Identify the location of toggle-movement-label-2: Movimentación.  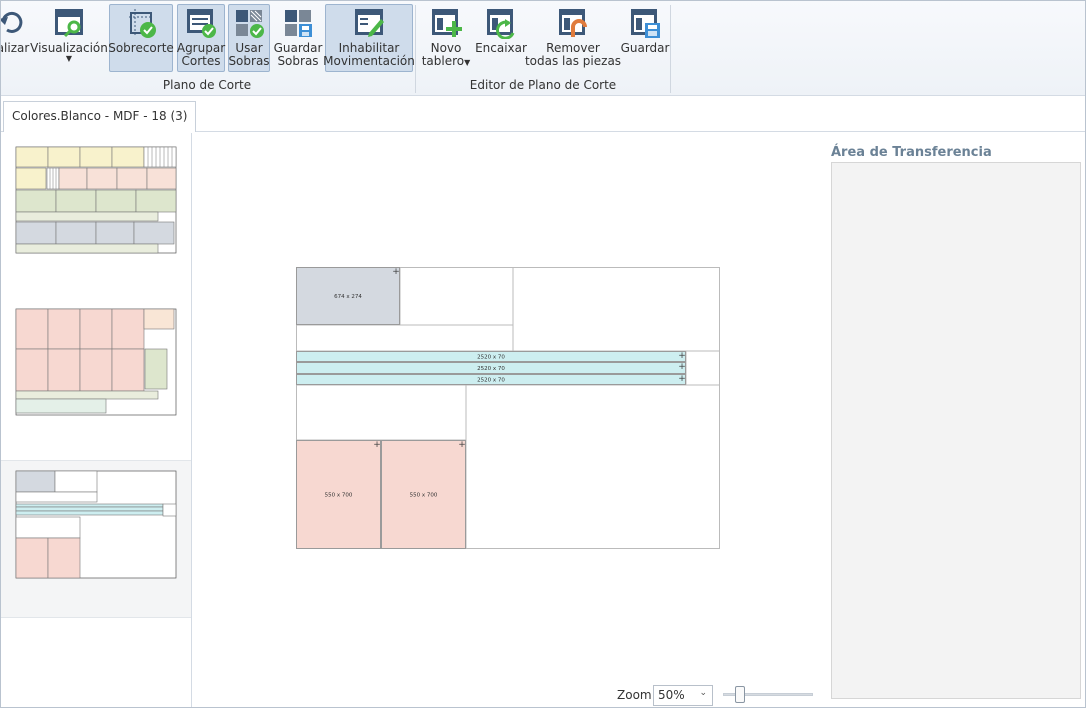
(369, 61).